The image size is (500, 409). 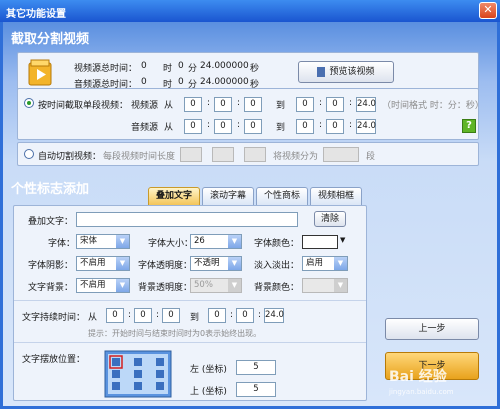 I want to click on transparency-select-value: 不透明, so click(x=207, y=263).